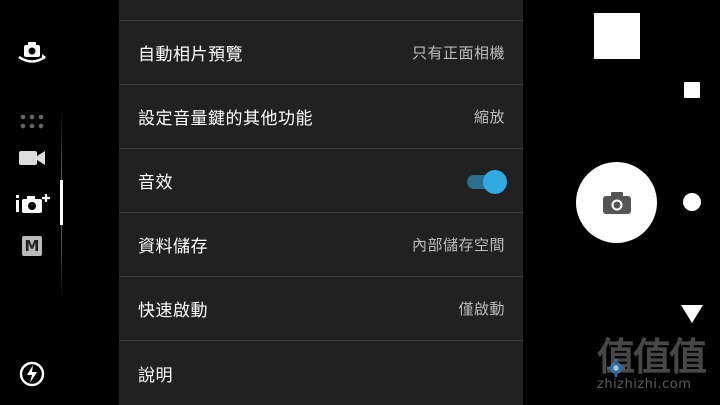  Describe the element at coordinates (61, 202) in the screenshot. I see `active-mode-indicator` at that location.